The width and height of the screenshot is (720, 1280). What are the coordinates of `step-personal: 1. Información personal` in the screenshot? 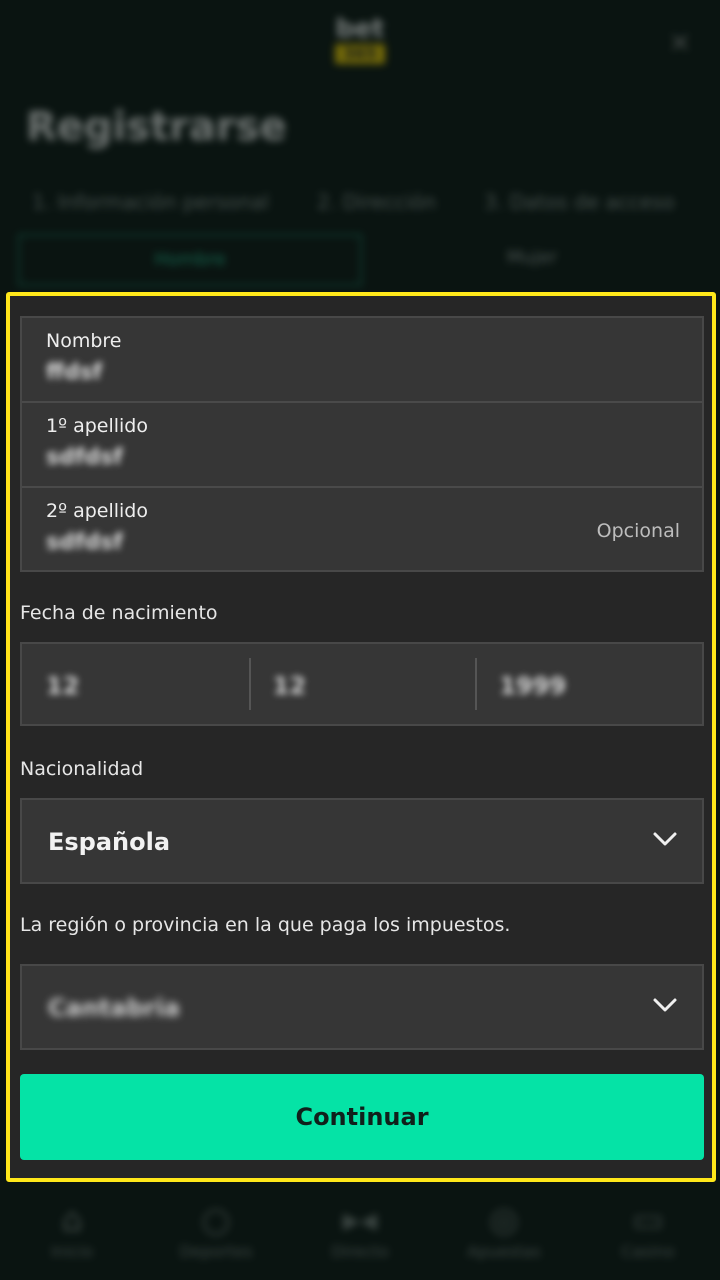 It's located at (151, 202).